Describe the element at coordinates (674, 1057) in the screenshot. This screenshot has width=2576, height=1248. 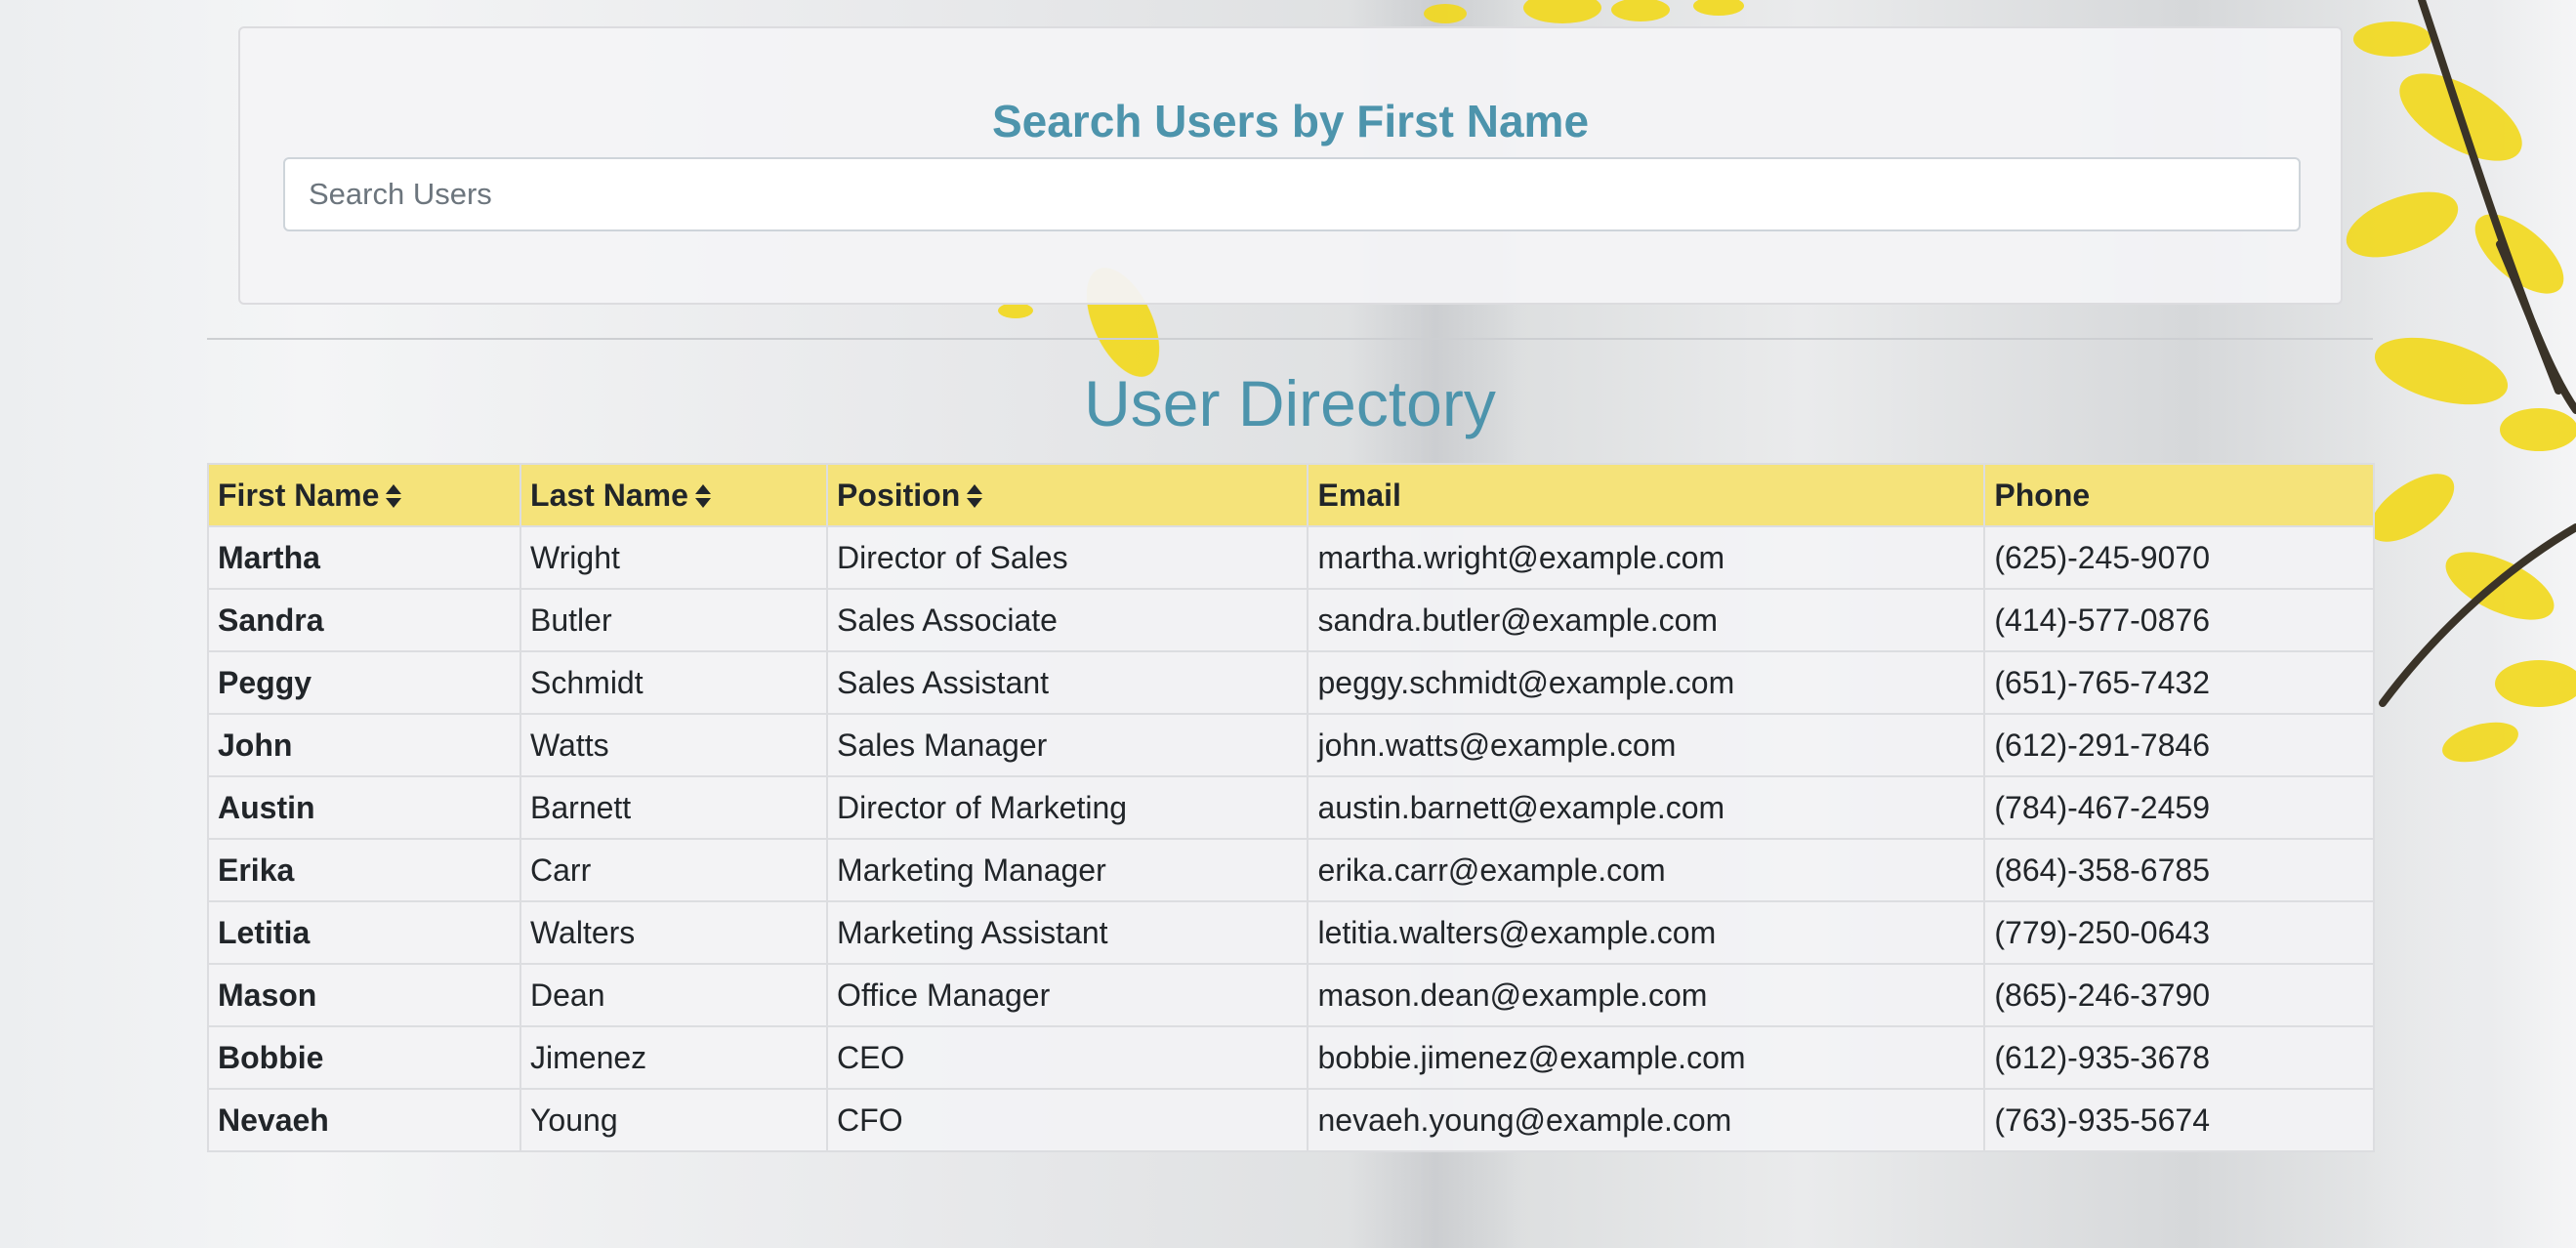
I see `cell-last-name: Jimenez` at that location.